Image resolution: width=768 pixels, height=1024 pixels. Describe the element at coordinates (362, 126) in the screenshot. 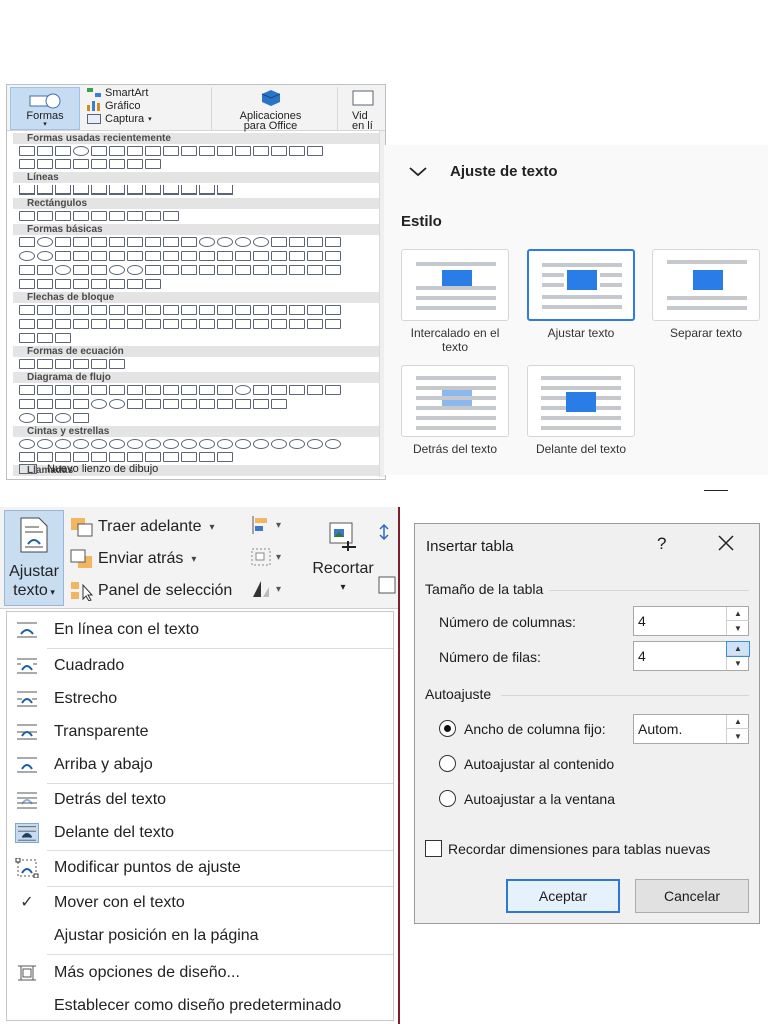

I see `video-label-line2: en lí` at that location.